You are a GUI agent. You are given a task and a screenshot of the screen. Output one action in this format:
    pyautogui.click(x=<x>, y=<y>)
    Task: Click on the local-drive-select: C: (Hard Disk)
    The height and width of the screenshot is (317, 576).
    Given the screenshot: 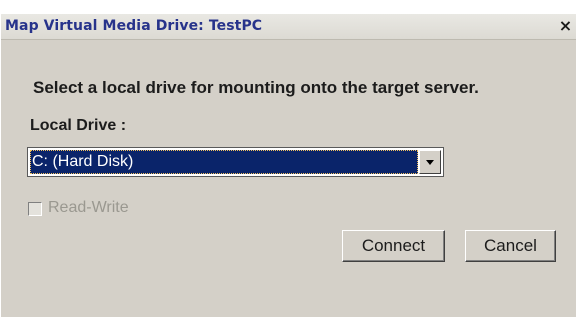 What is the action you would take?
    pyautogui.click(x=235, y=162)
    